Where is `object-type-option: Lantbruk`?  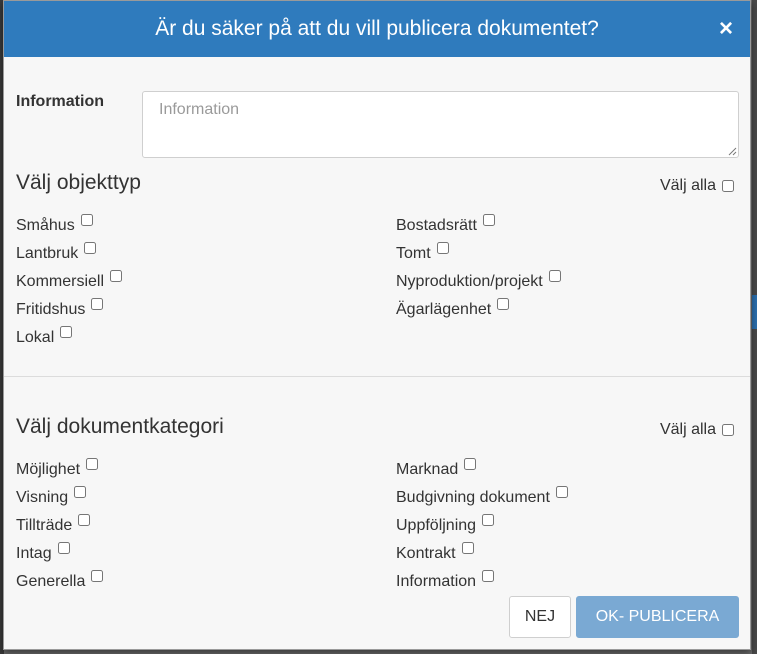
object-type-option: Lantbruk is located at coordinates (56, 253).